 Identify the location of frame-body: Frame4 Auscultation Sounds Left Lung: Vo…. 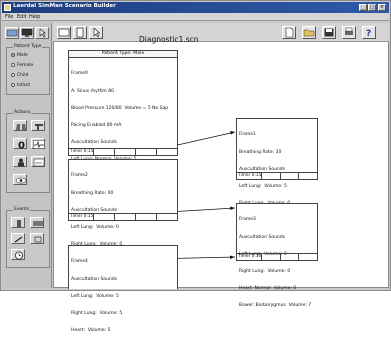
(123, 296).